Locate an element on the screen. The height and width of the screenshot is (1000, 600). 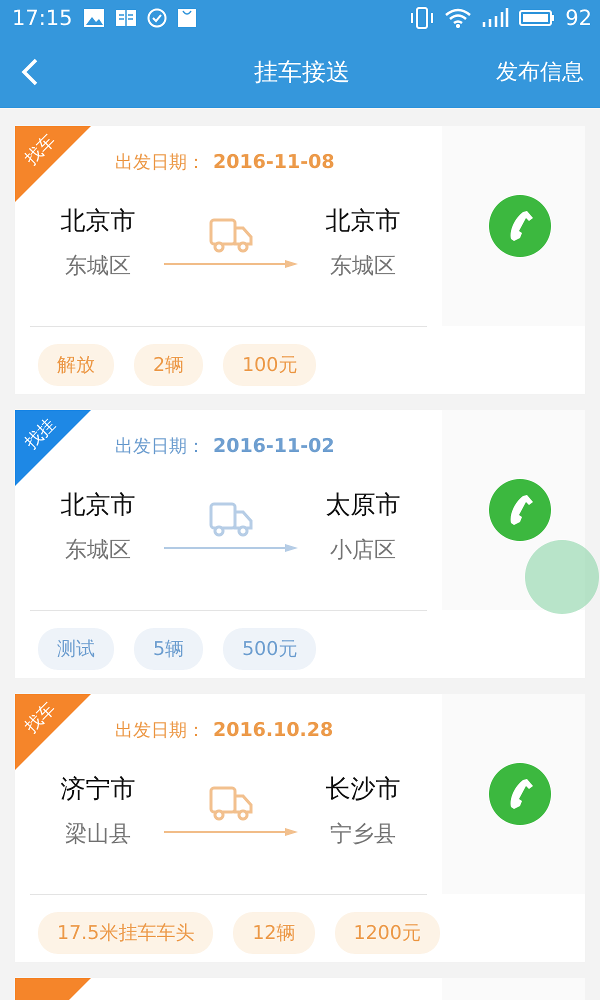
info-tag: 测试 is located at coordinates (76, 649).